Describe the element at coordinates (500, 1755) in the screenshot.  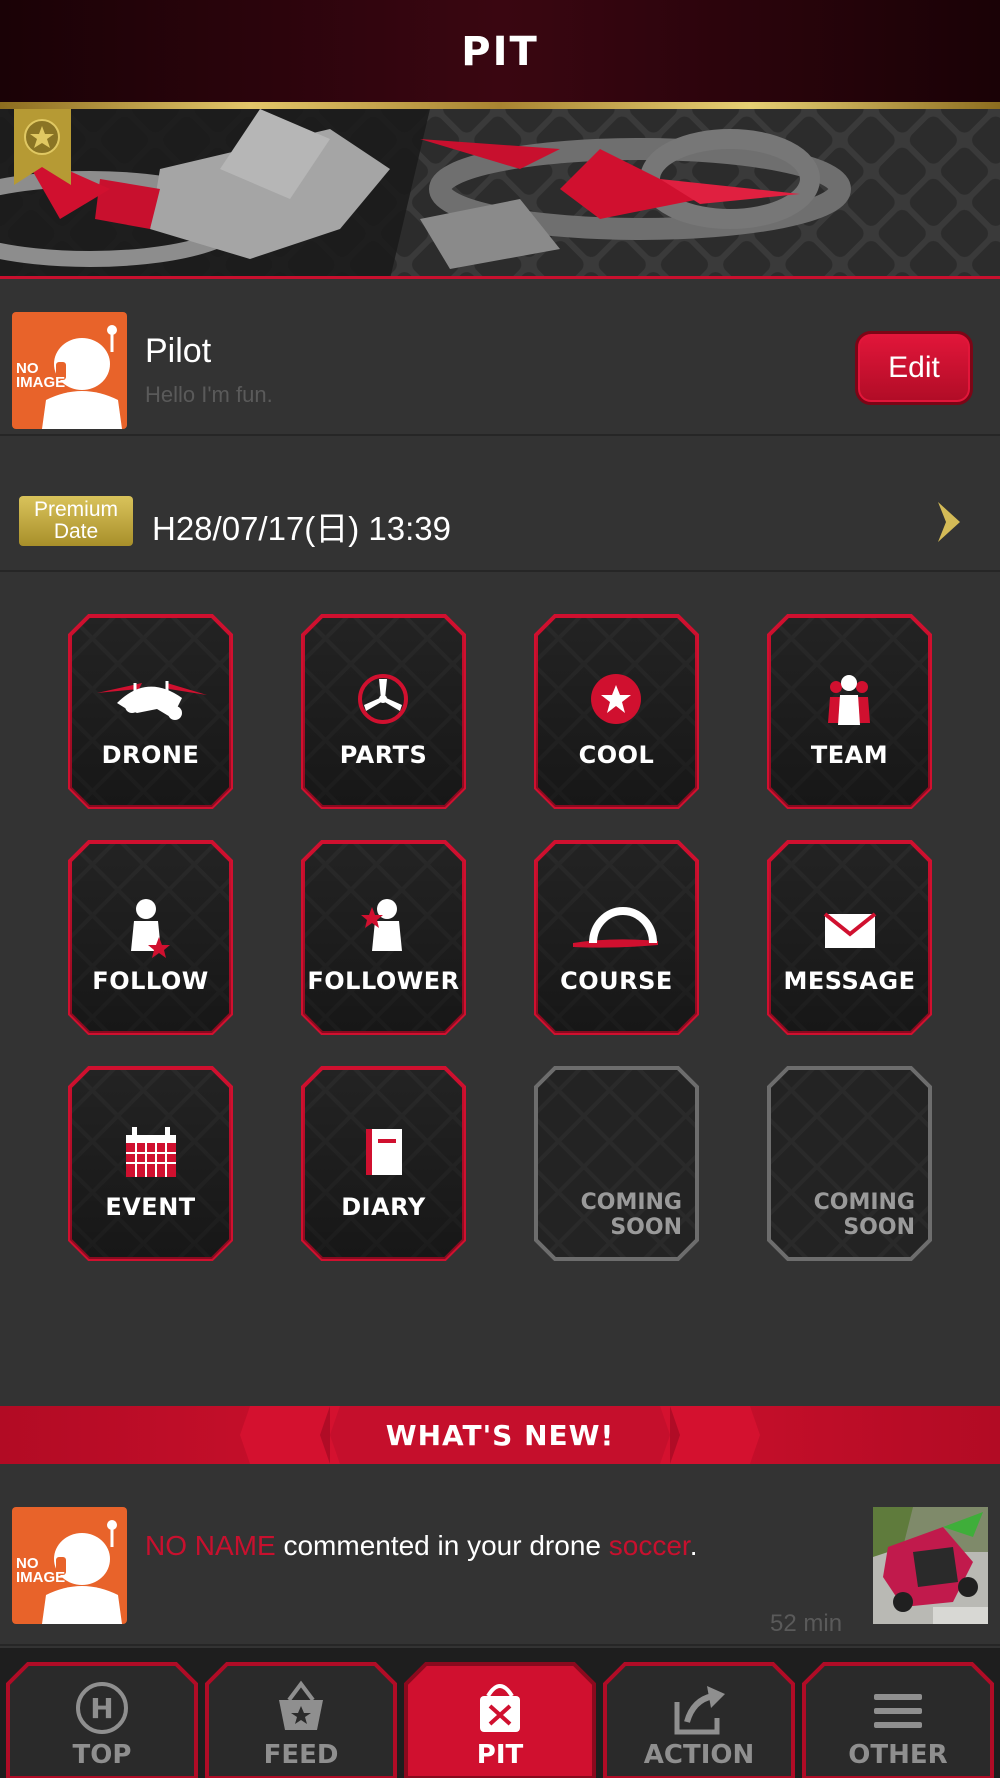
I see `nav-label: PIT` at that location.